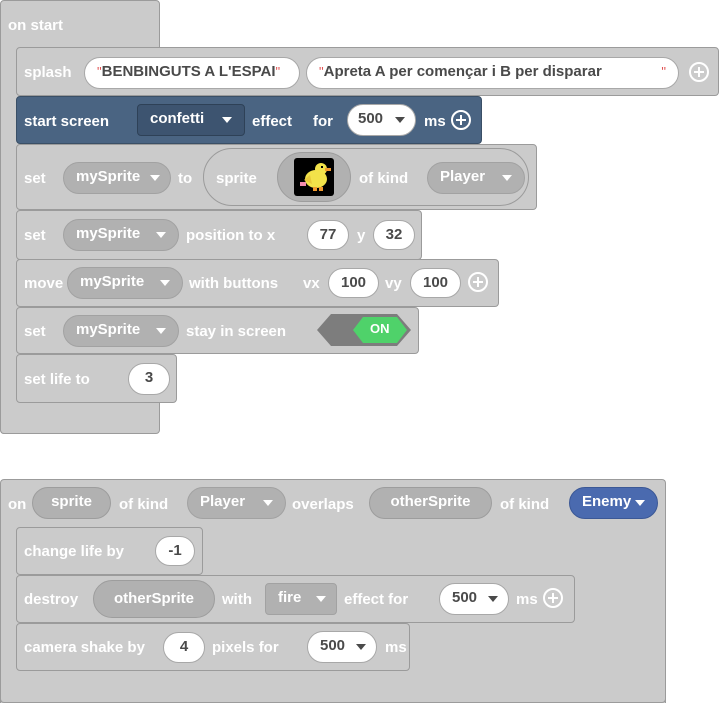  Describe the element at coordinates (48, 72) in the screenshot. I see `splash-label: splash` at that location.